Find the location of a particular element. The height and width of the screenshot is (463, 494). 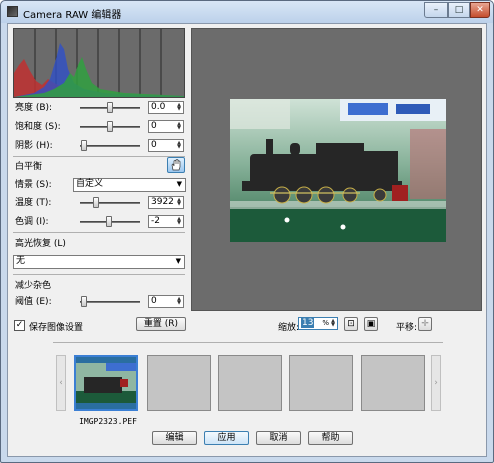

saturation-label: 饱和度 (S): is located at coordinates (38, 127).